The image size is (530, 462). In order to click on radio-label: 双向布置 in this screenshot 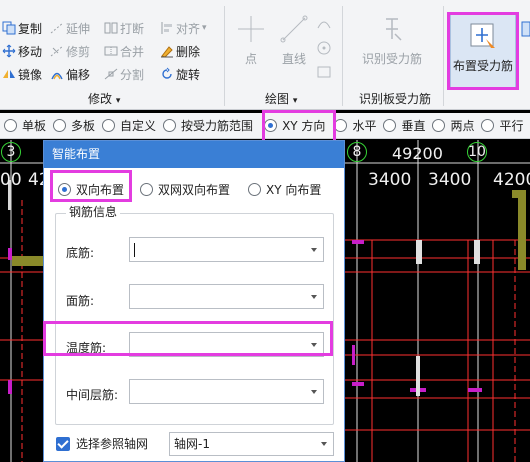, I will do `click(100, 190)`.